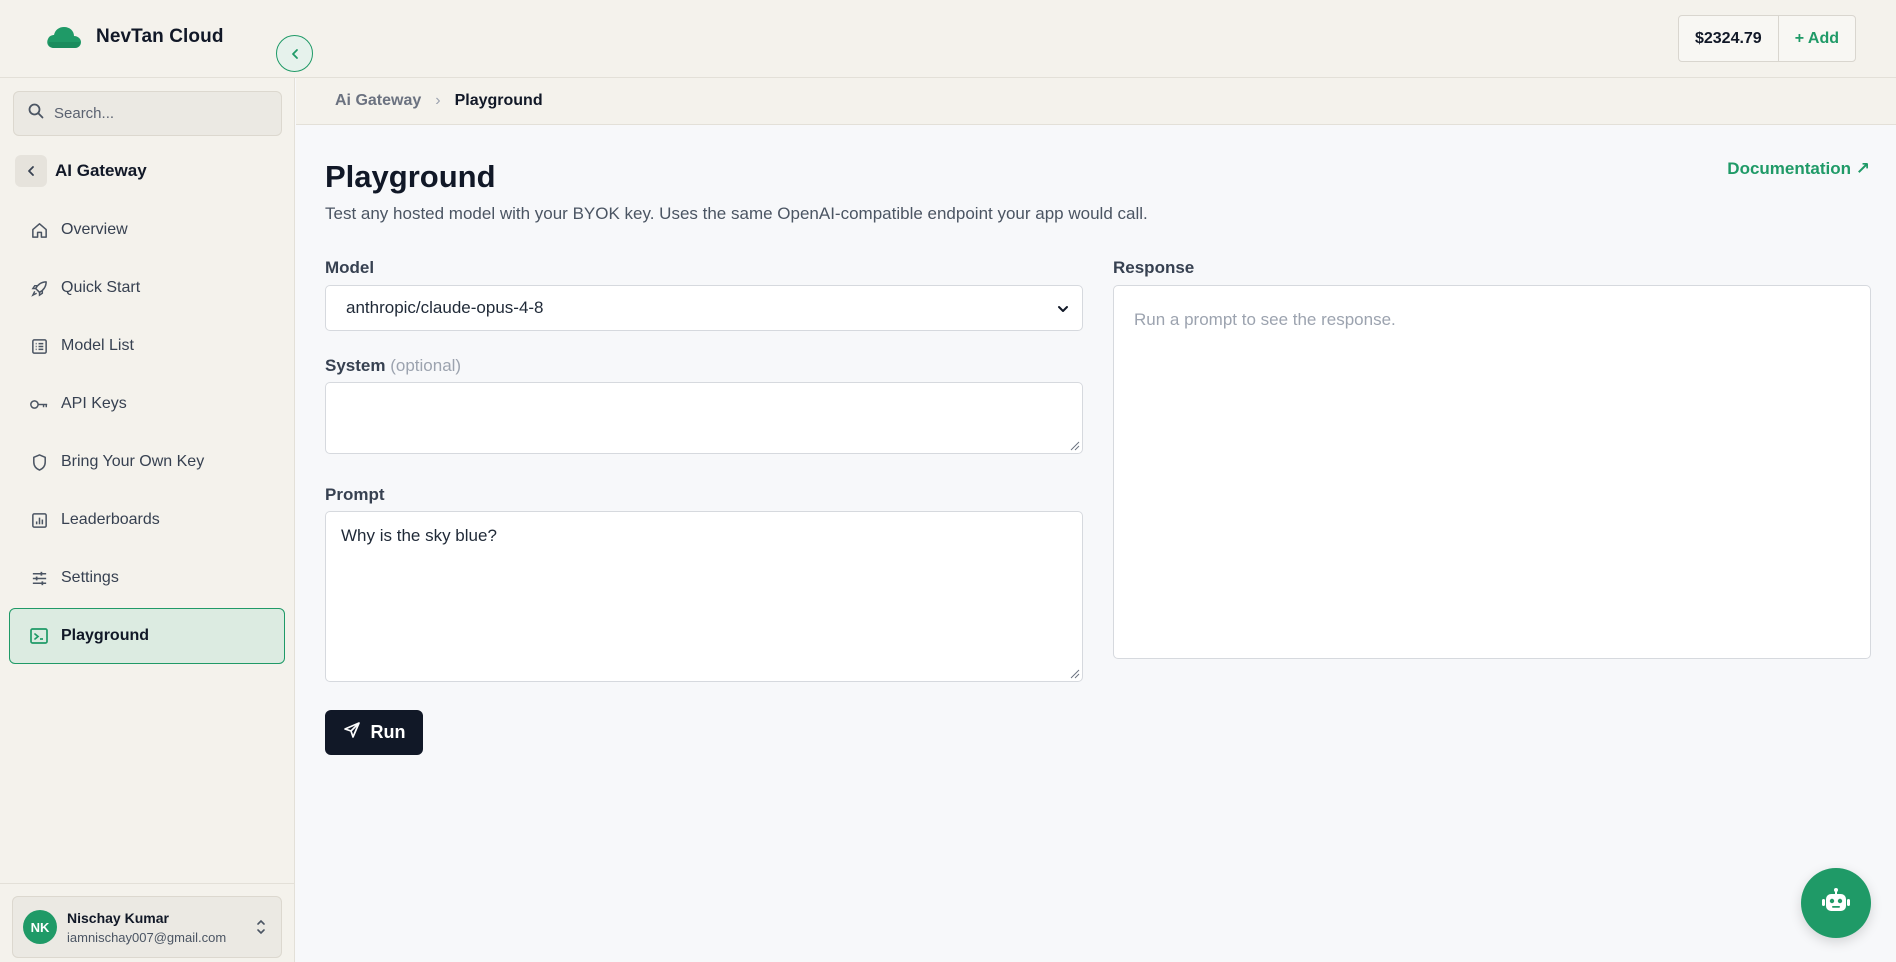  Describe the element at coordinates (90, 577) in the screenshot. I see `sidebar-item-label: Settings` at that location.